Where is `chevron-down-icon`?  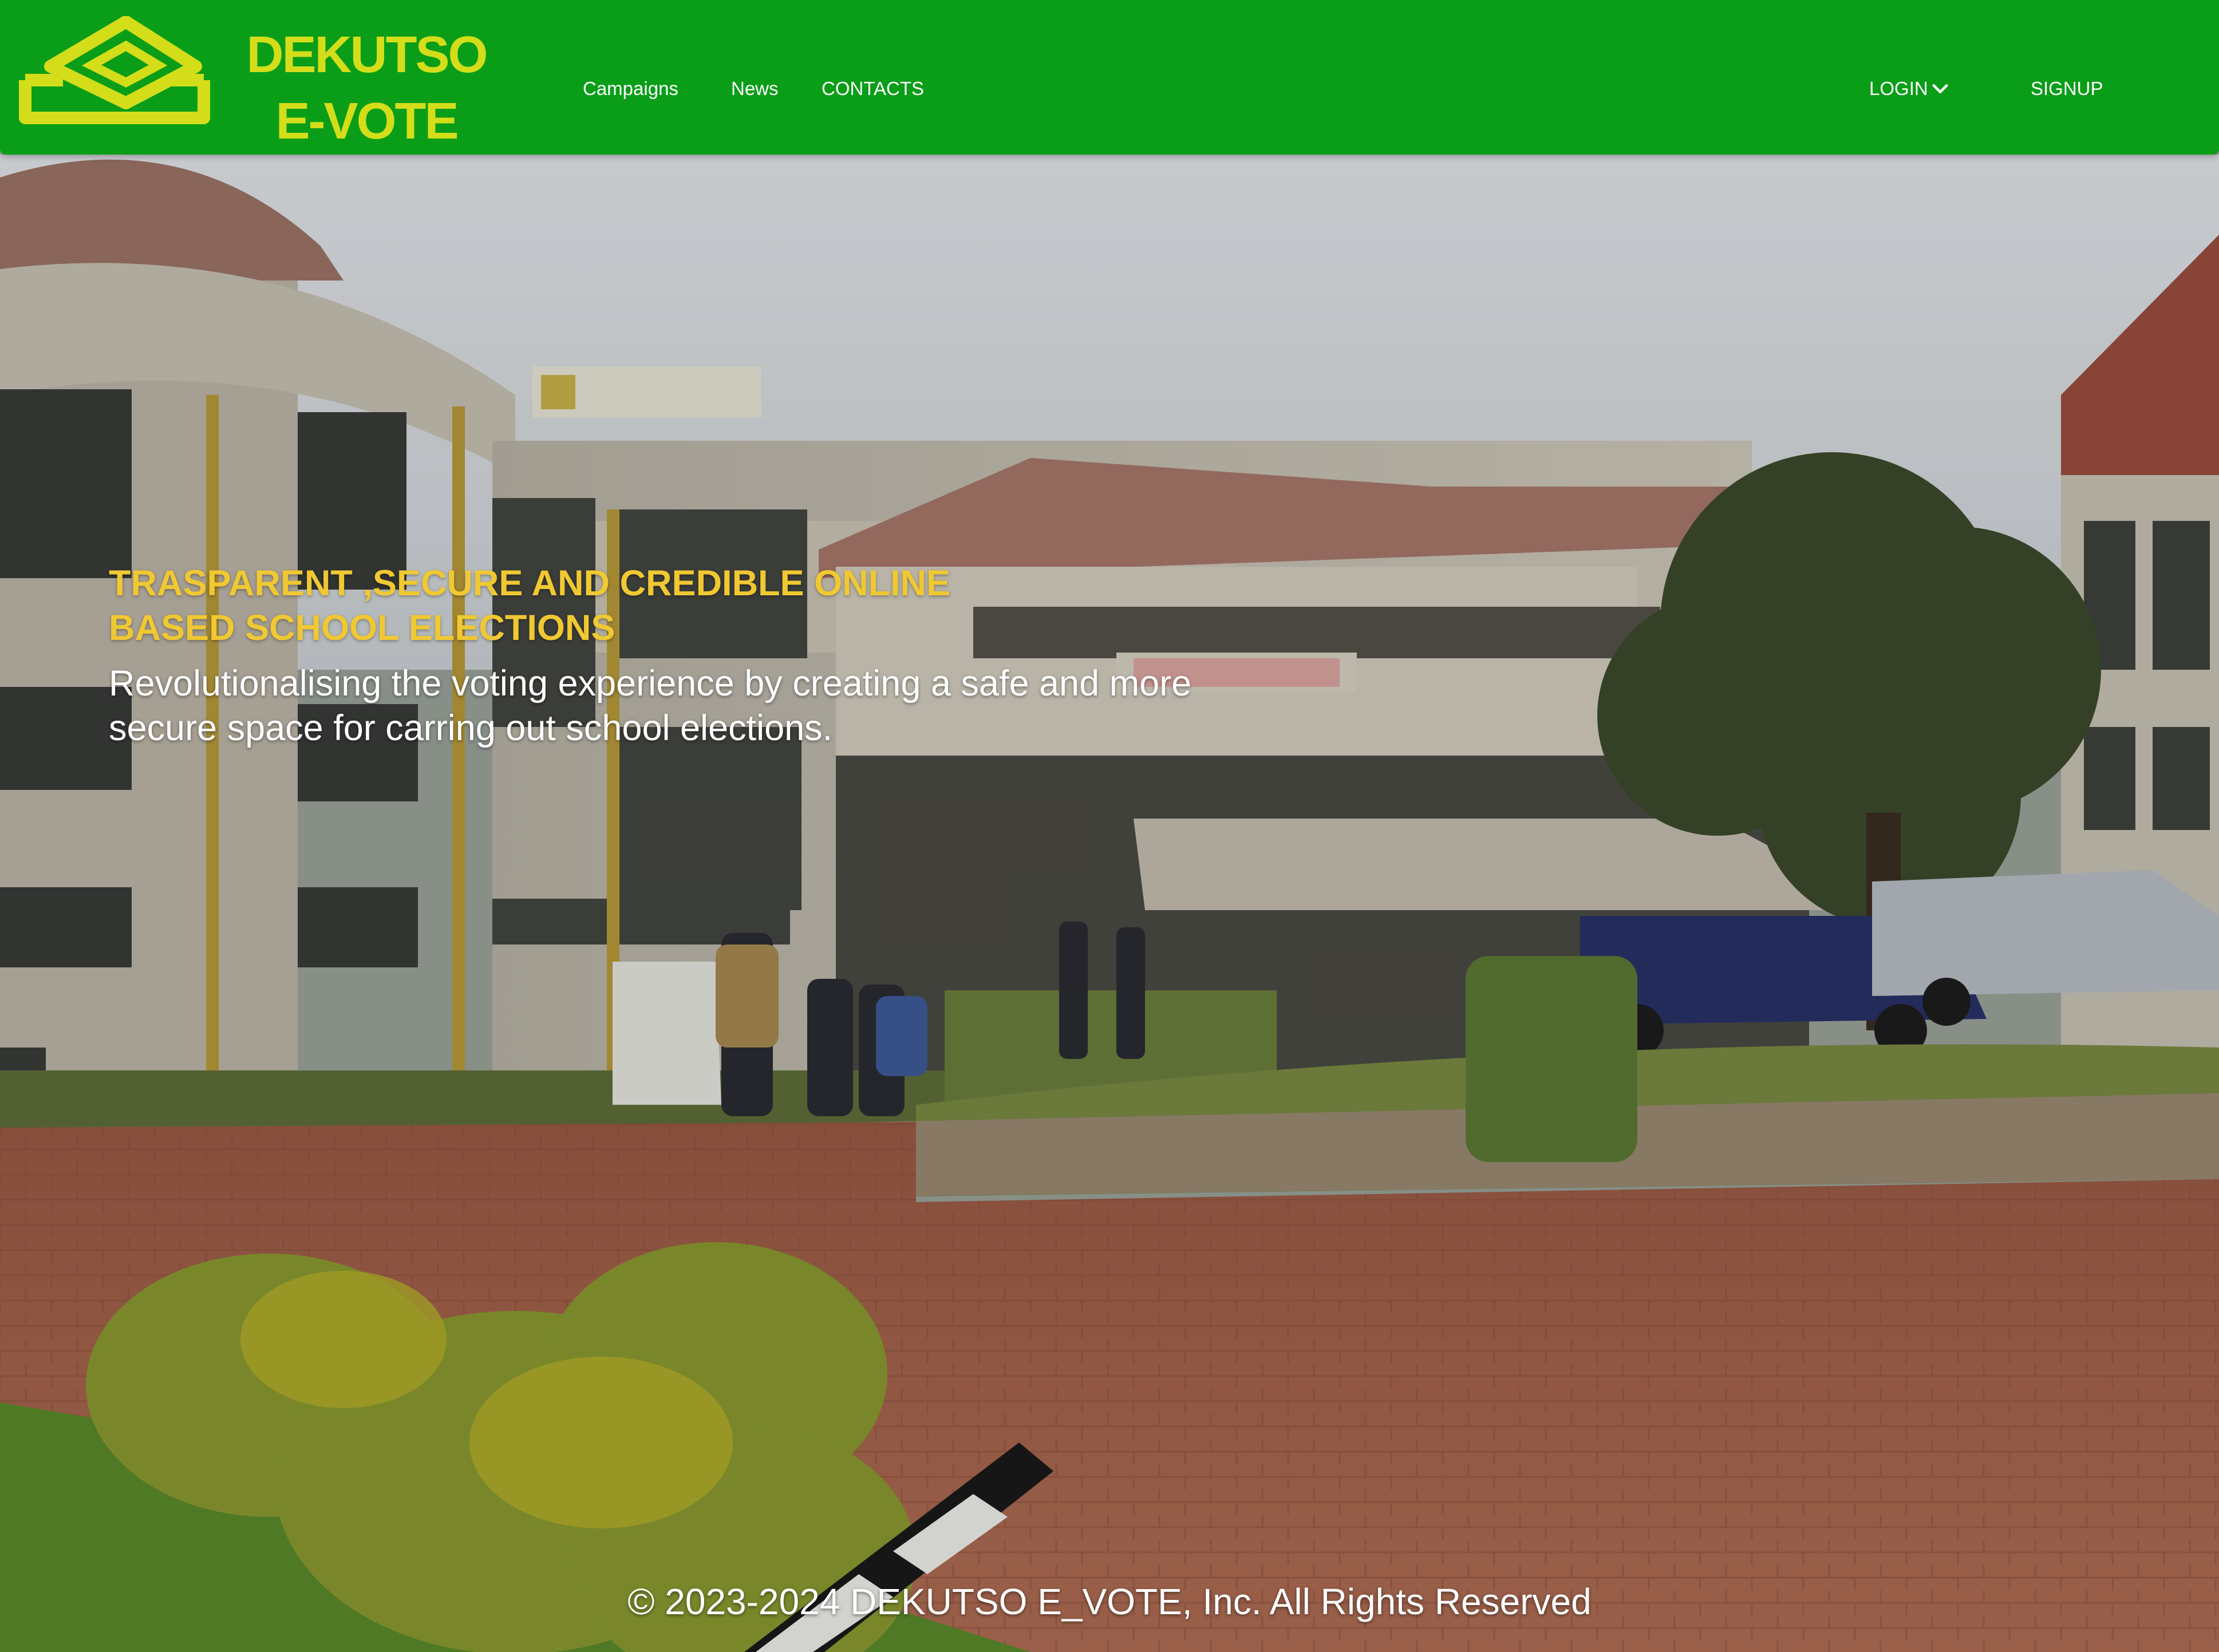
chevron-down-icon is located at coordinates (1940, 88).